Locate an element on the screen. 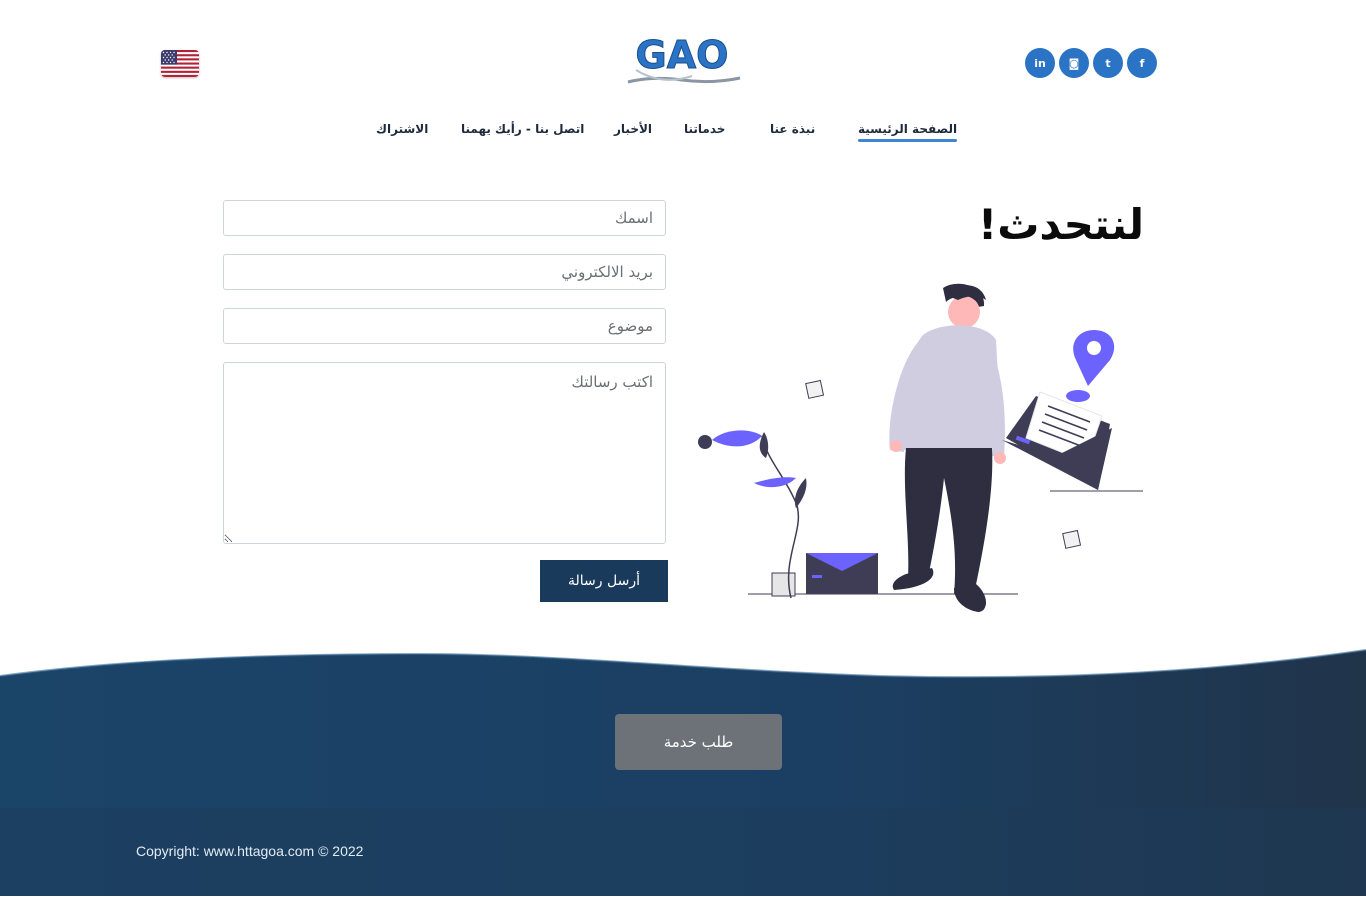  twitter-icon: t is located at coordinates (1108, 63).